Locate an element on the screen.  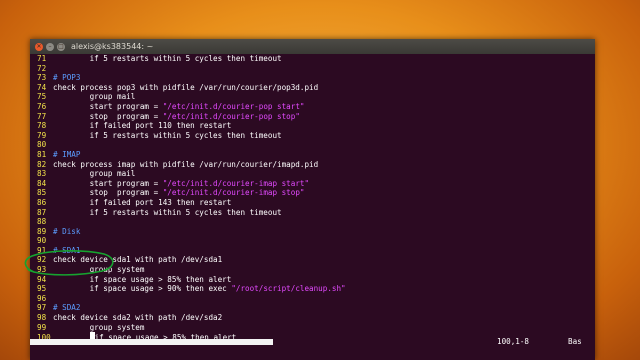
code-line: 93 group system is located at coordinates (316, 270).